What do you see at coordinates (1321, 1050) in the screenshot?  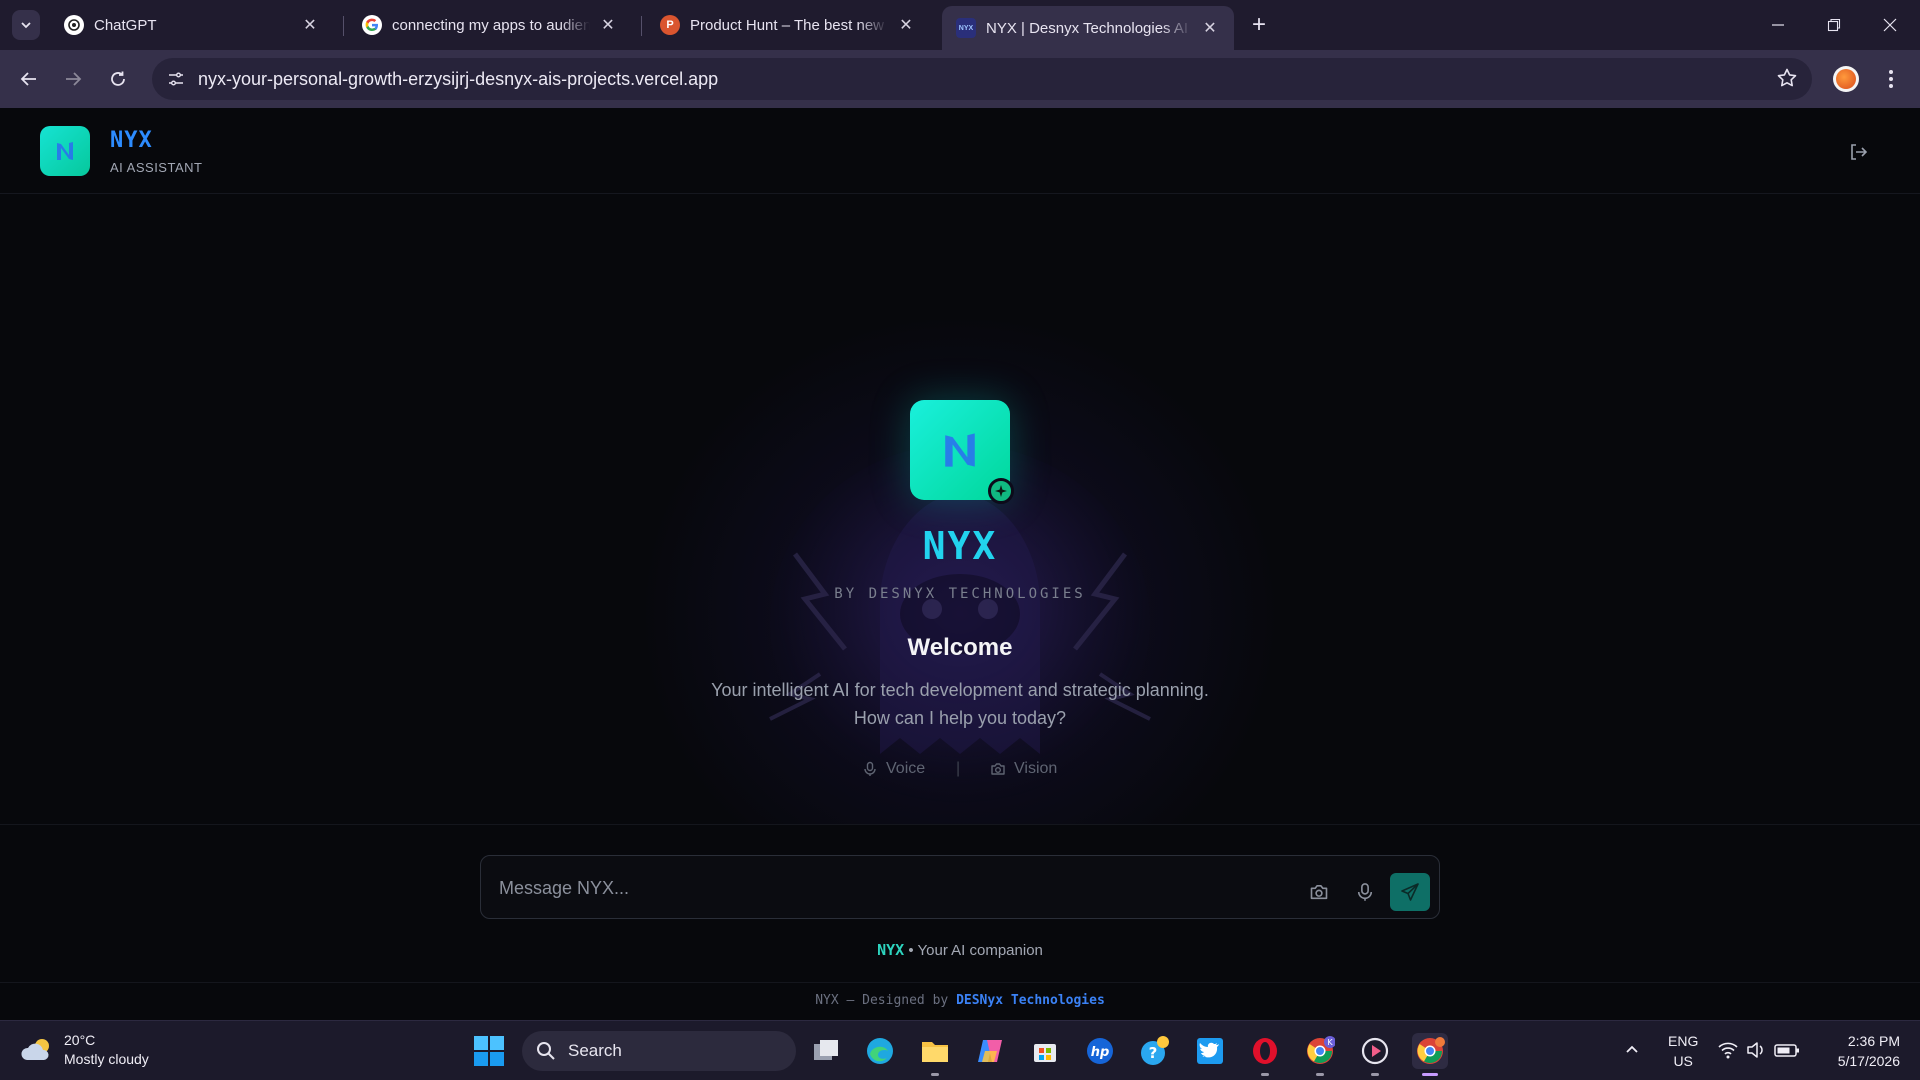 I see `chrome-icon: K` at bounding box center [1321, 1050].